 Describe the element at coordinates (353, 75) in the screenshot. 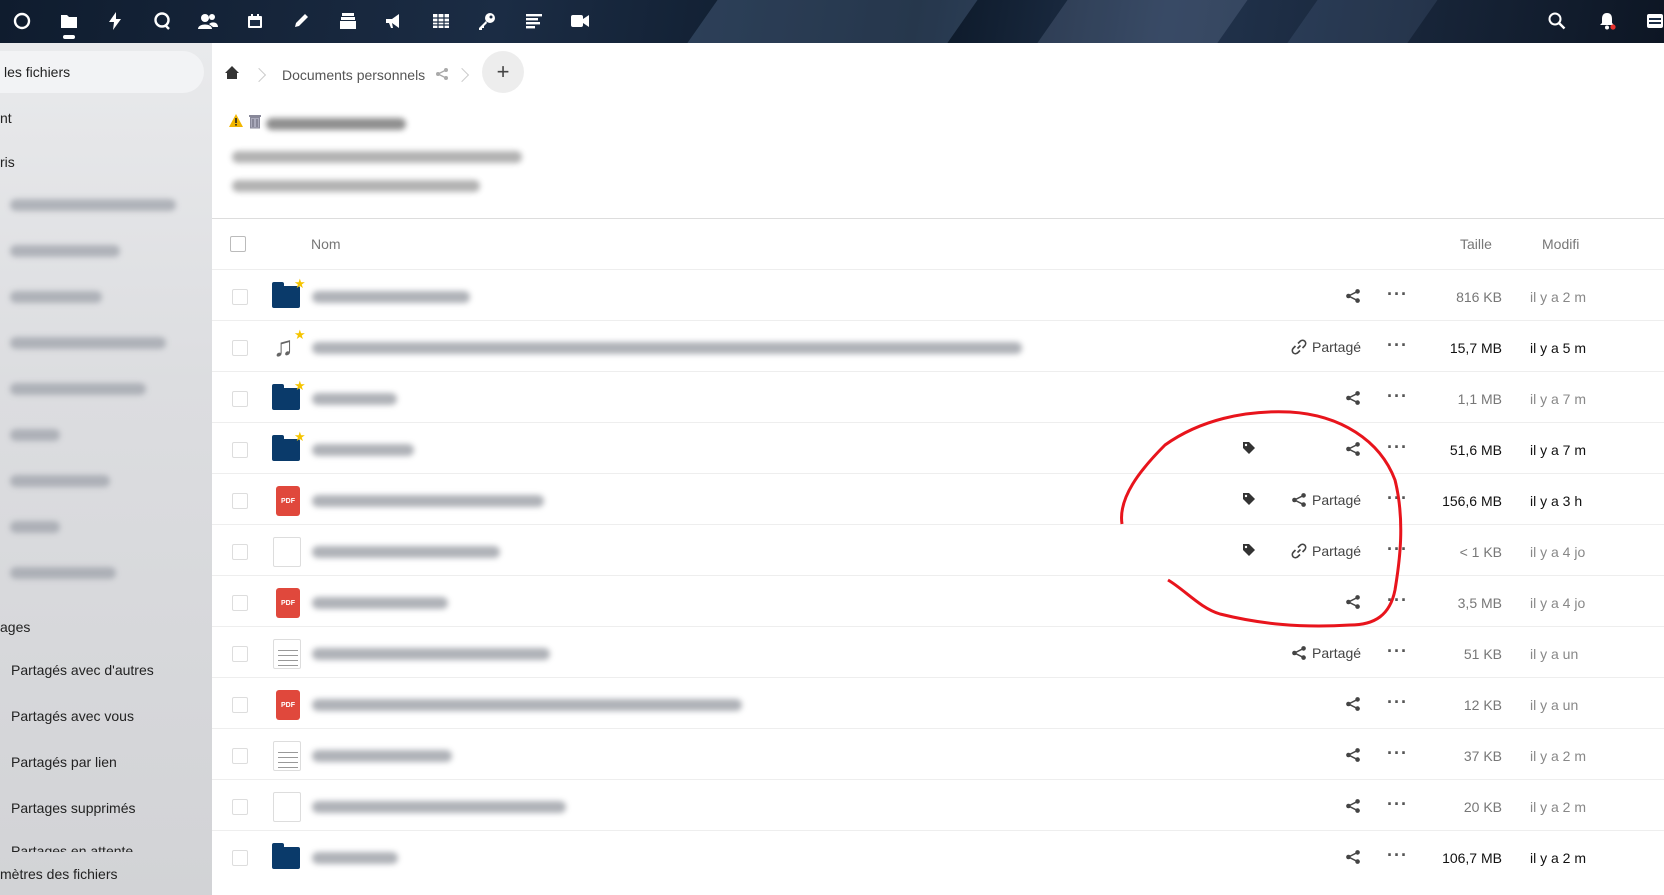

I see `breadcrumb-folder: Documents personnels` at that location.